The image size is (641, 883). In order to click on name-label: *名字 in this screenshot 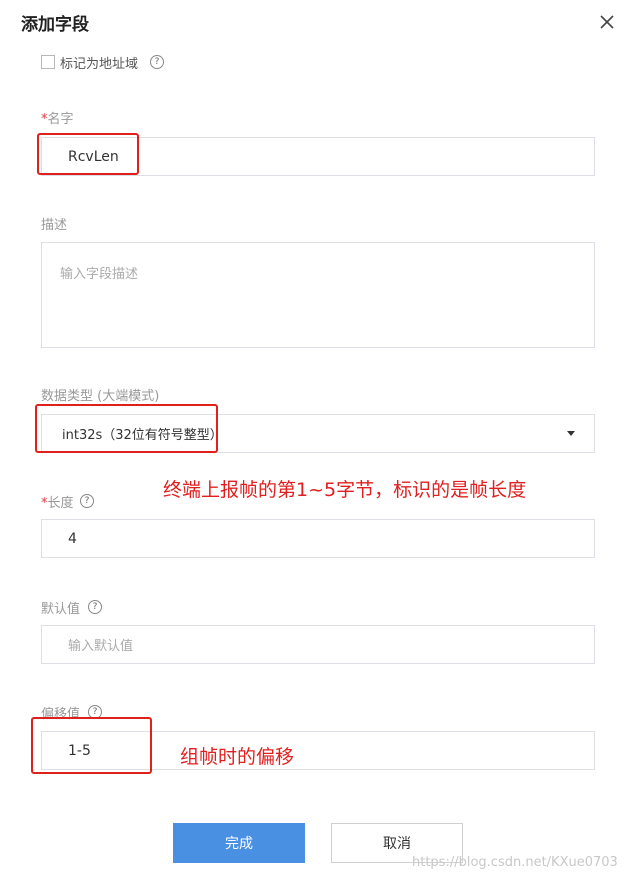, I will do `click(57, 117)`.